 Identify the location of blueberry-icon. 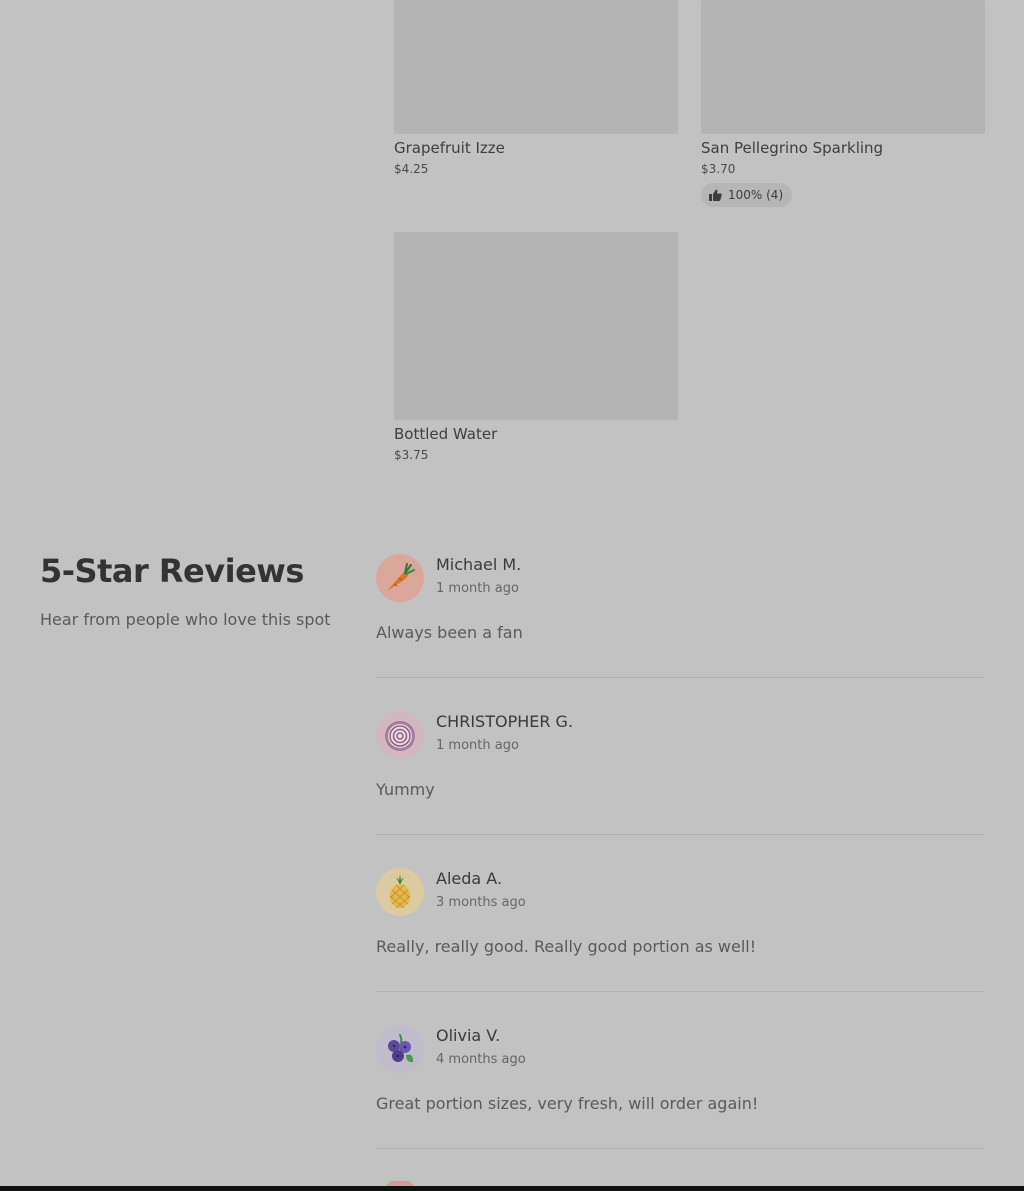
(401, 1048).